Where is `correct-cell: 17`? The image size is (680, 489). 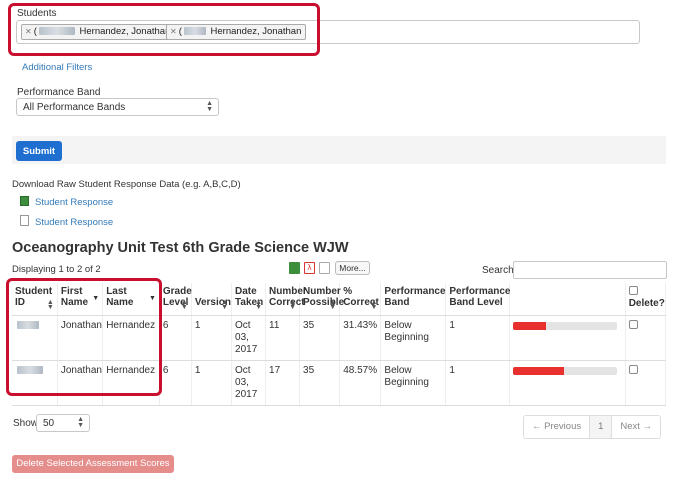 correct-cell: 17 is located at coordinates (283, 383).